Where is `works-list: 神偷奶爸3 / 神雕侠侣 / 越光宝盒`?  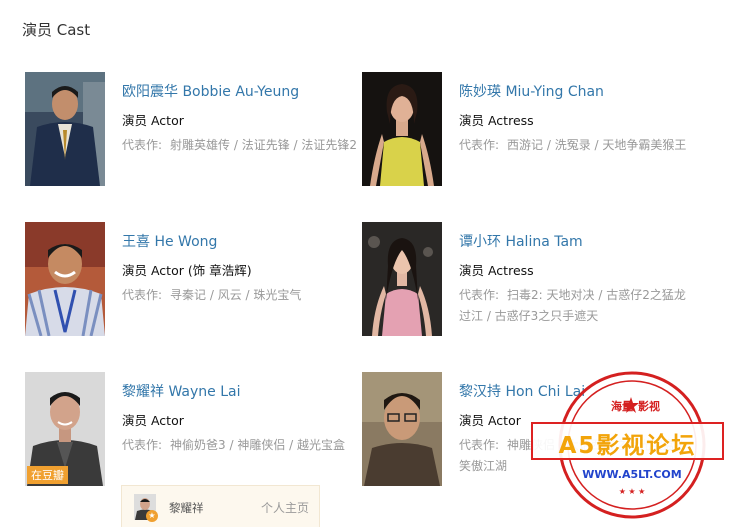 works-list: 神偷奶爸3 / 神雕侠侣 / 越光宝盒 is located at coordinates (258, 445).